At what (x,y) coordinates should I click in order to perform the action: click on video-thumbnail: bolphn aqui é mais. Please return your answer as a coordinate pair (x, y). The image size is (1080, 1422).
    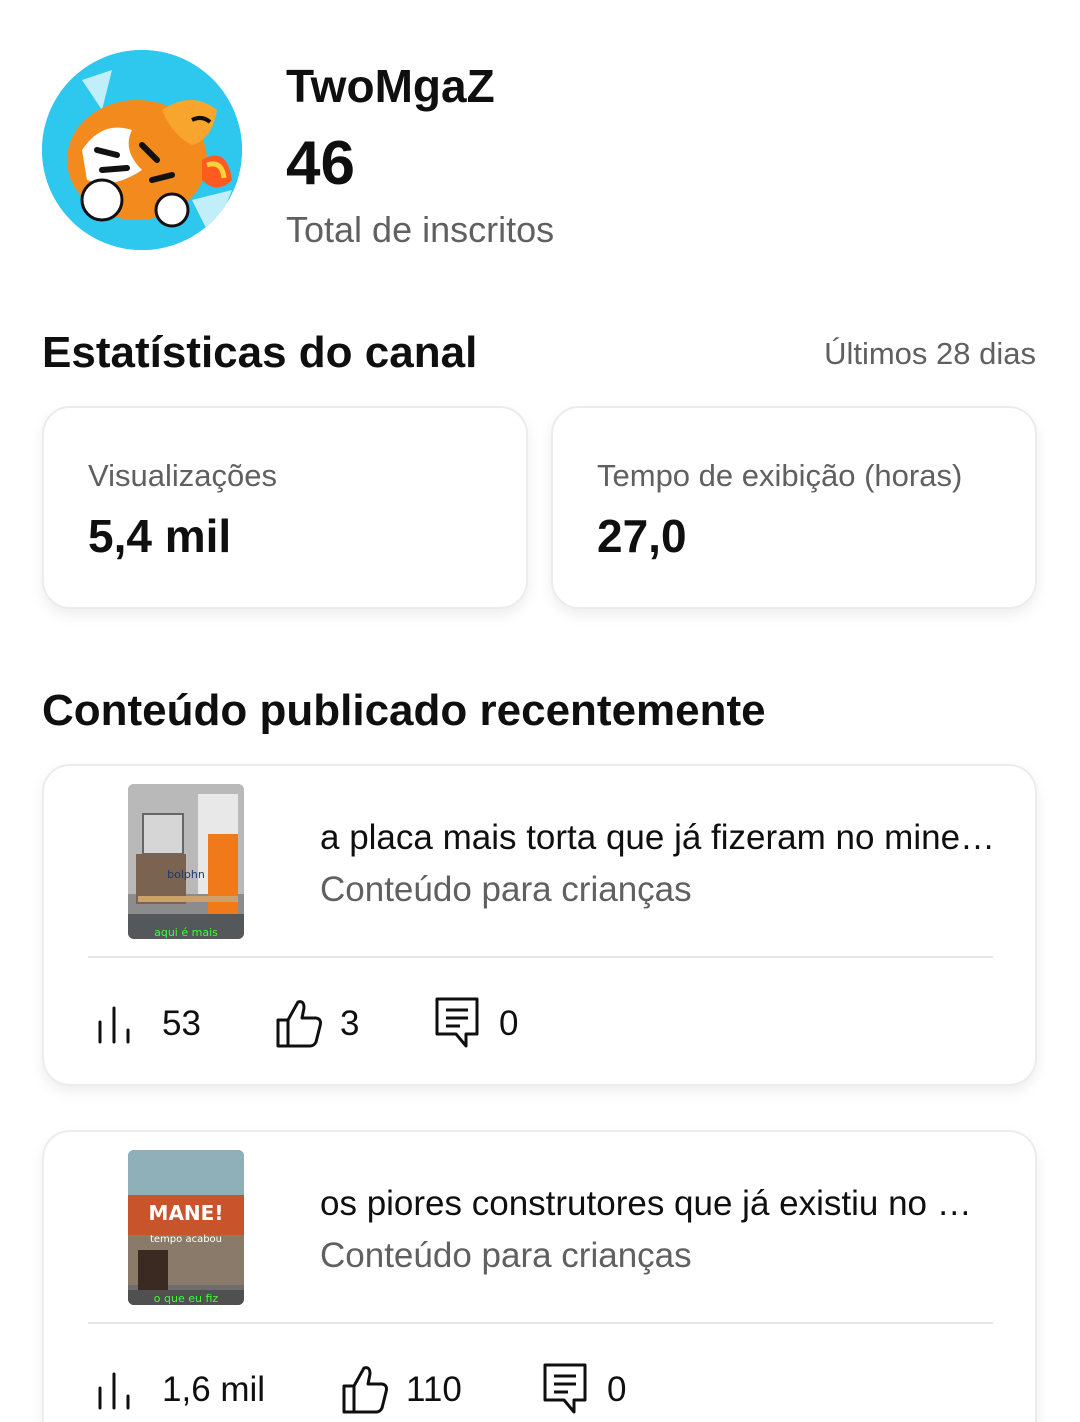
    Looking at the image, I should click on (186, 861).